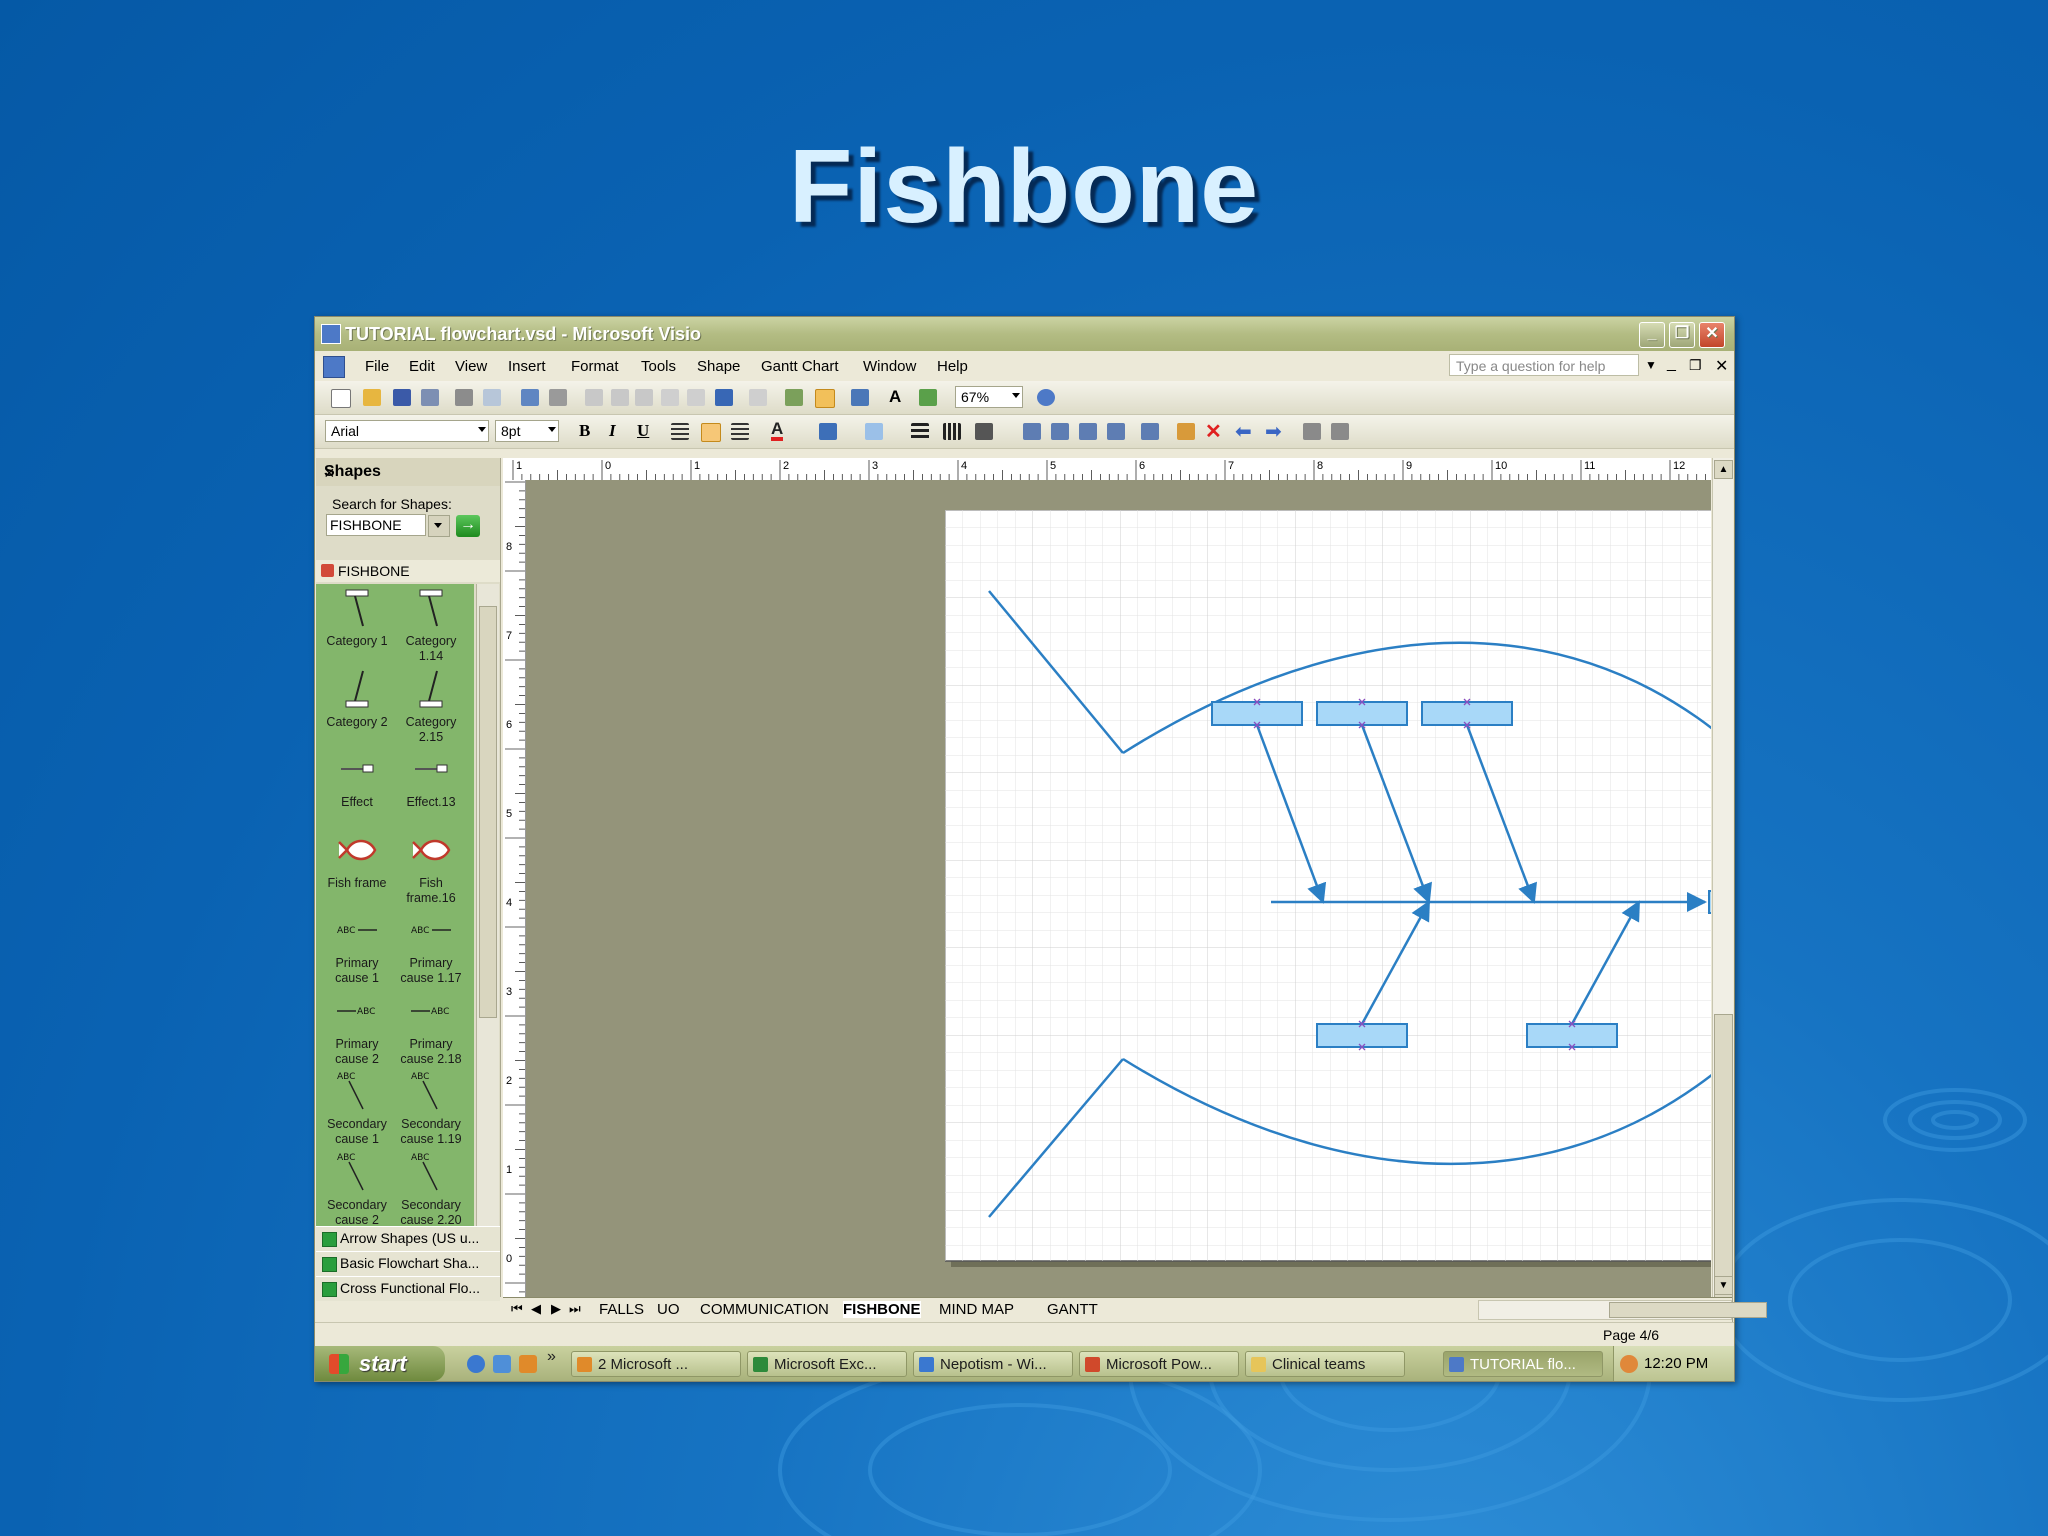  I want to click on close-icon: ×, so click(408, 473).